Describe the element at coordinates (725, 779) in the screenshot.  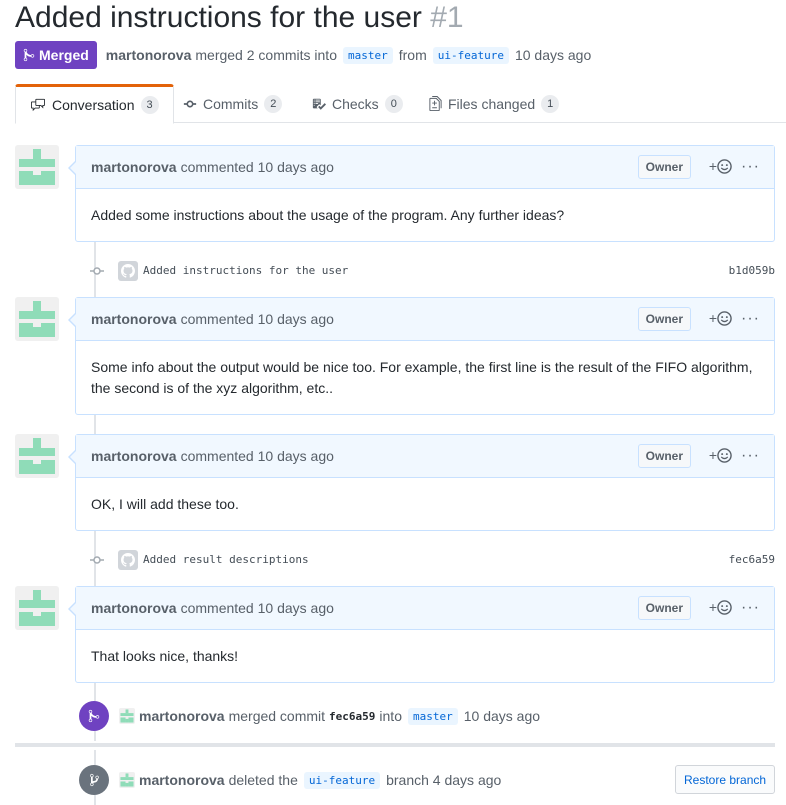
I see `restore-branch-button: Restore branch` at that location.